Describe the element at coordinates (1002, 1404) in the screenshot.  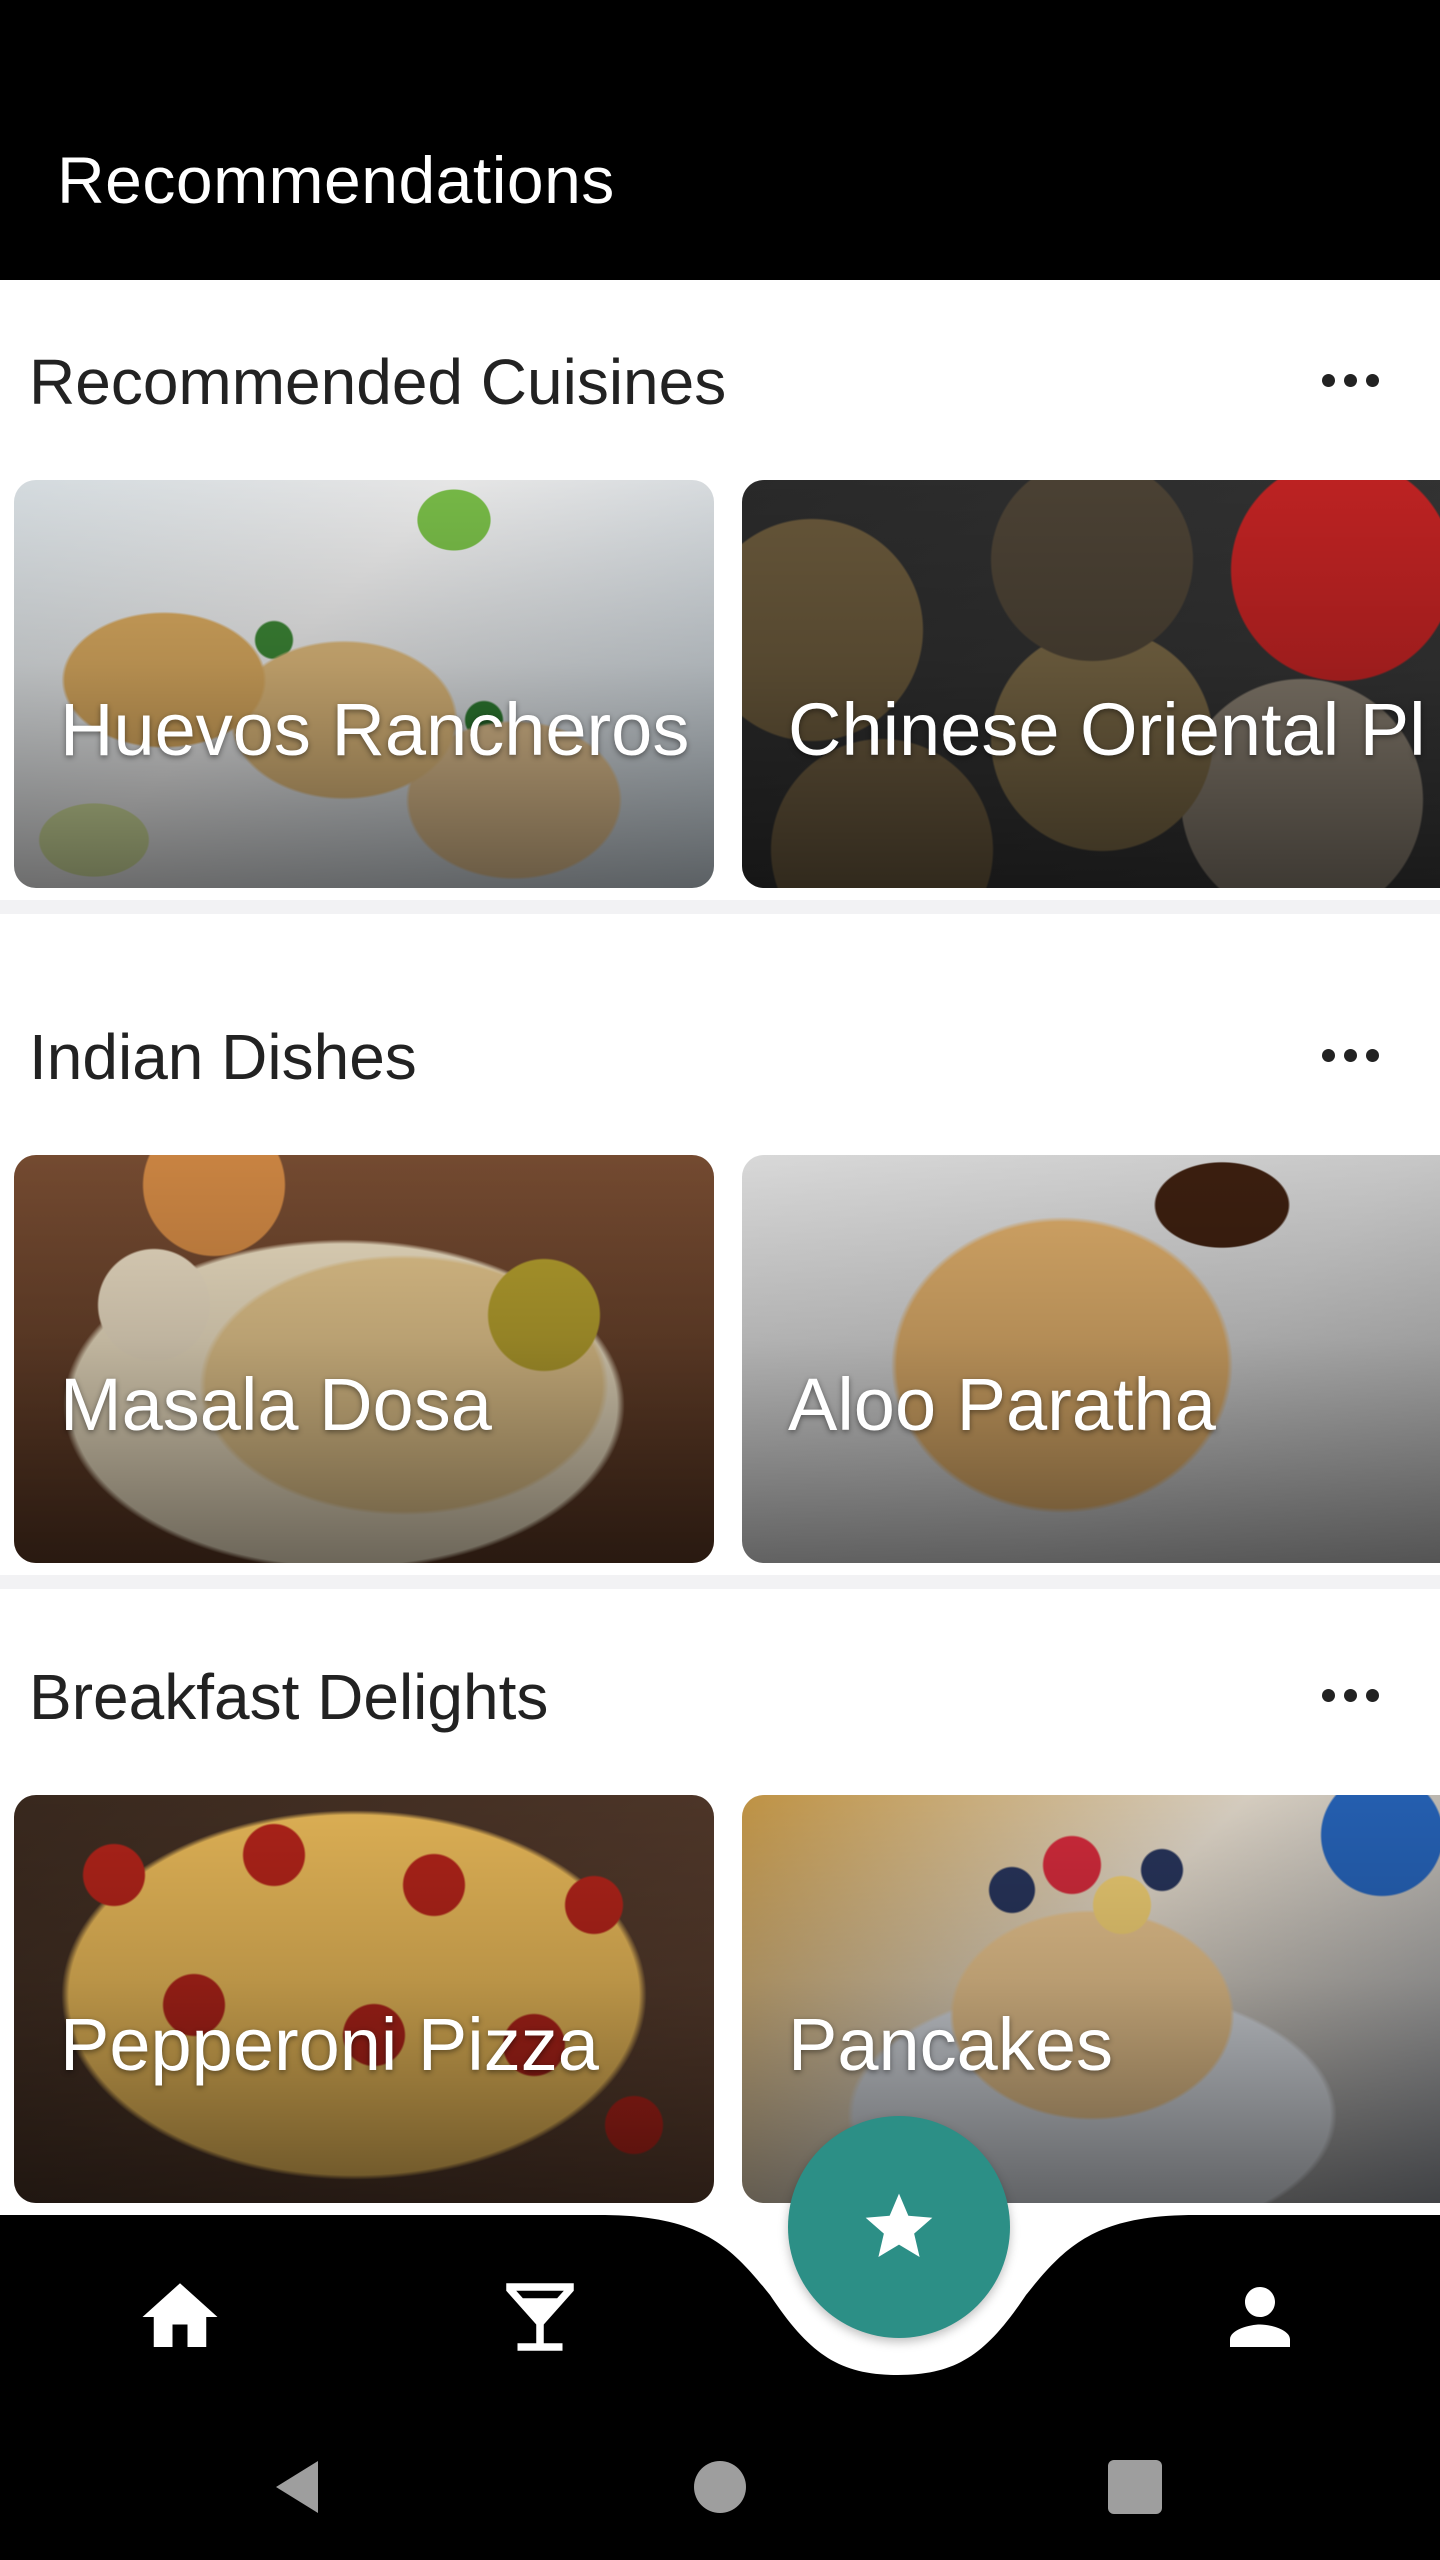
I see `card-label: Aloo Paratha` at that location.